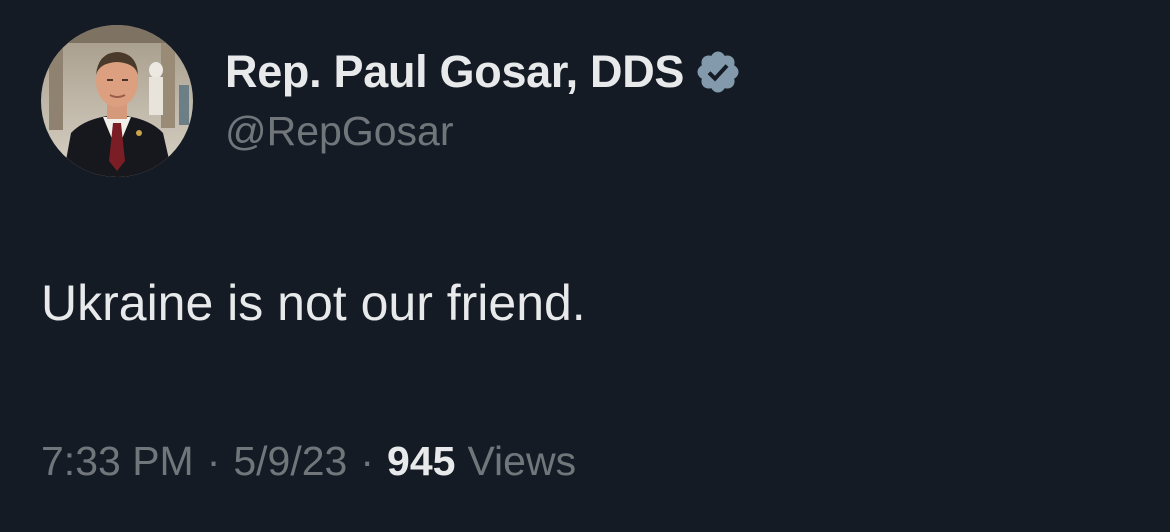 Image resolution: width=1170 pixels, height=532 pixels. I want to click on author-name-row: Rep. Paul Gosar, DDS, so click(483, 72).